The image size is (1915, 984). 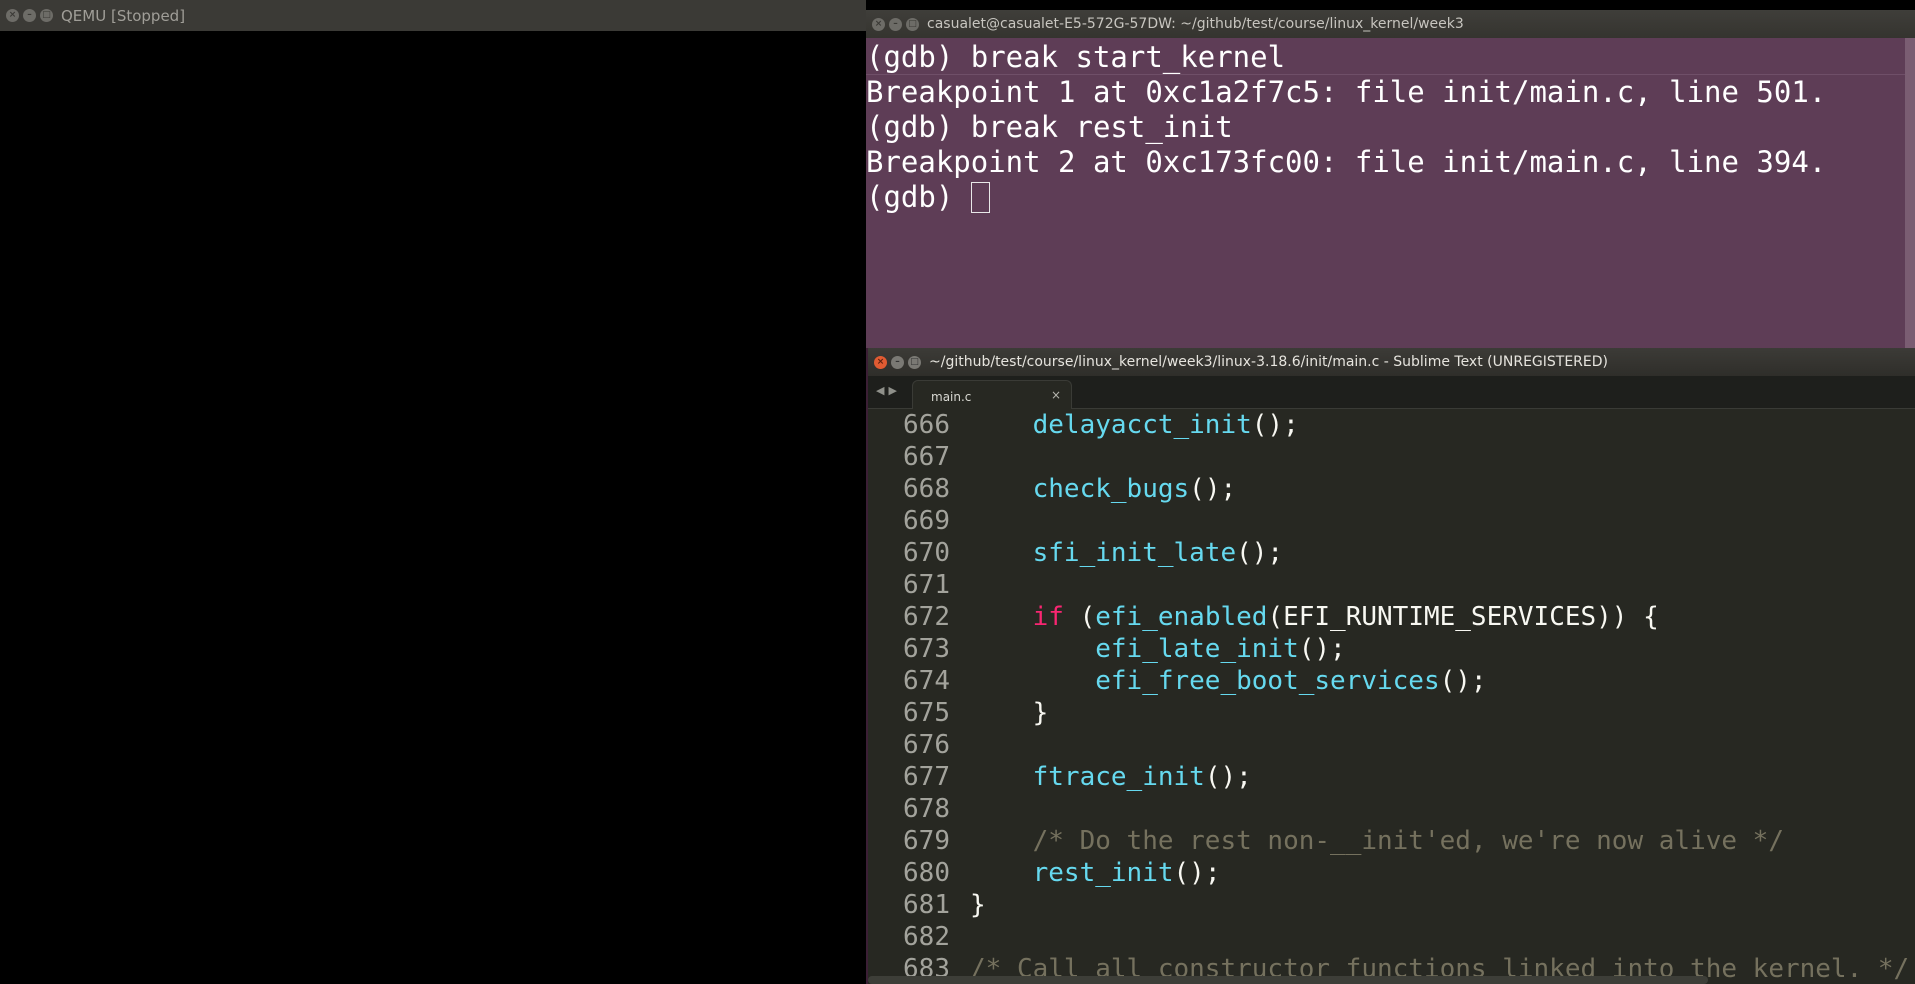 What do you see at coordinates (1048, 617) in the screenshot?
I see `code-keyword: if` at bounding box center [1048, 617].